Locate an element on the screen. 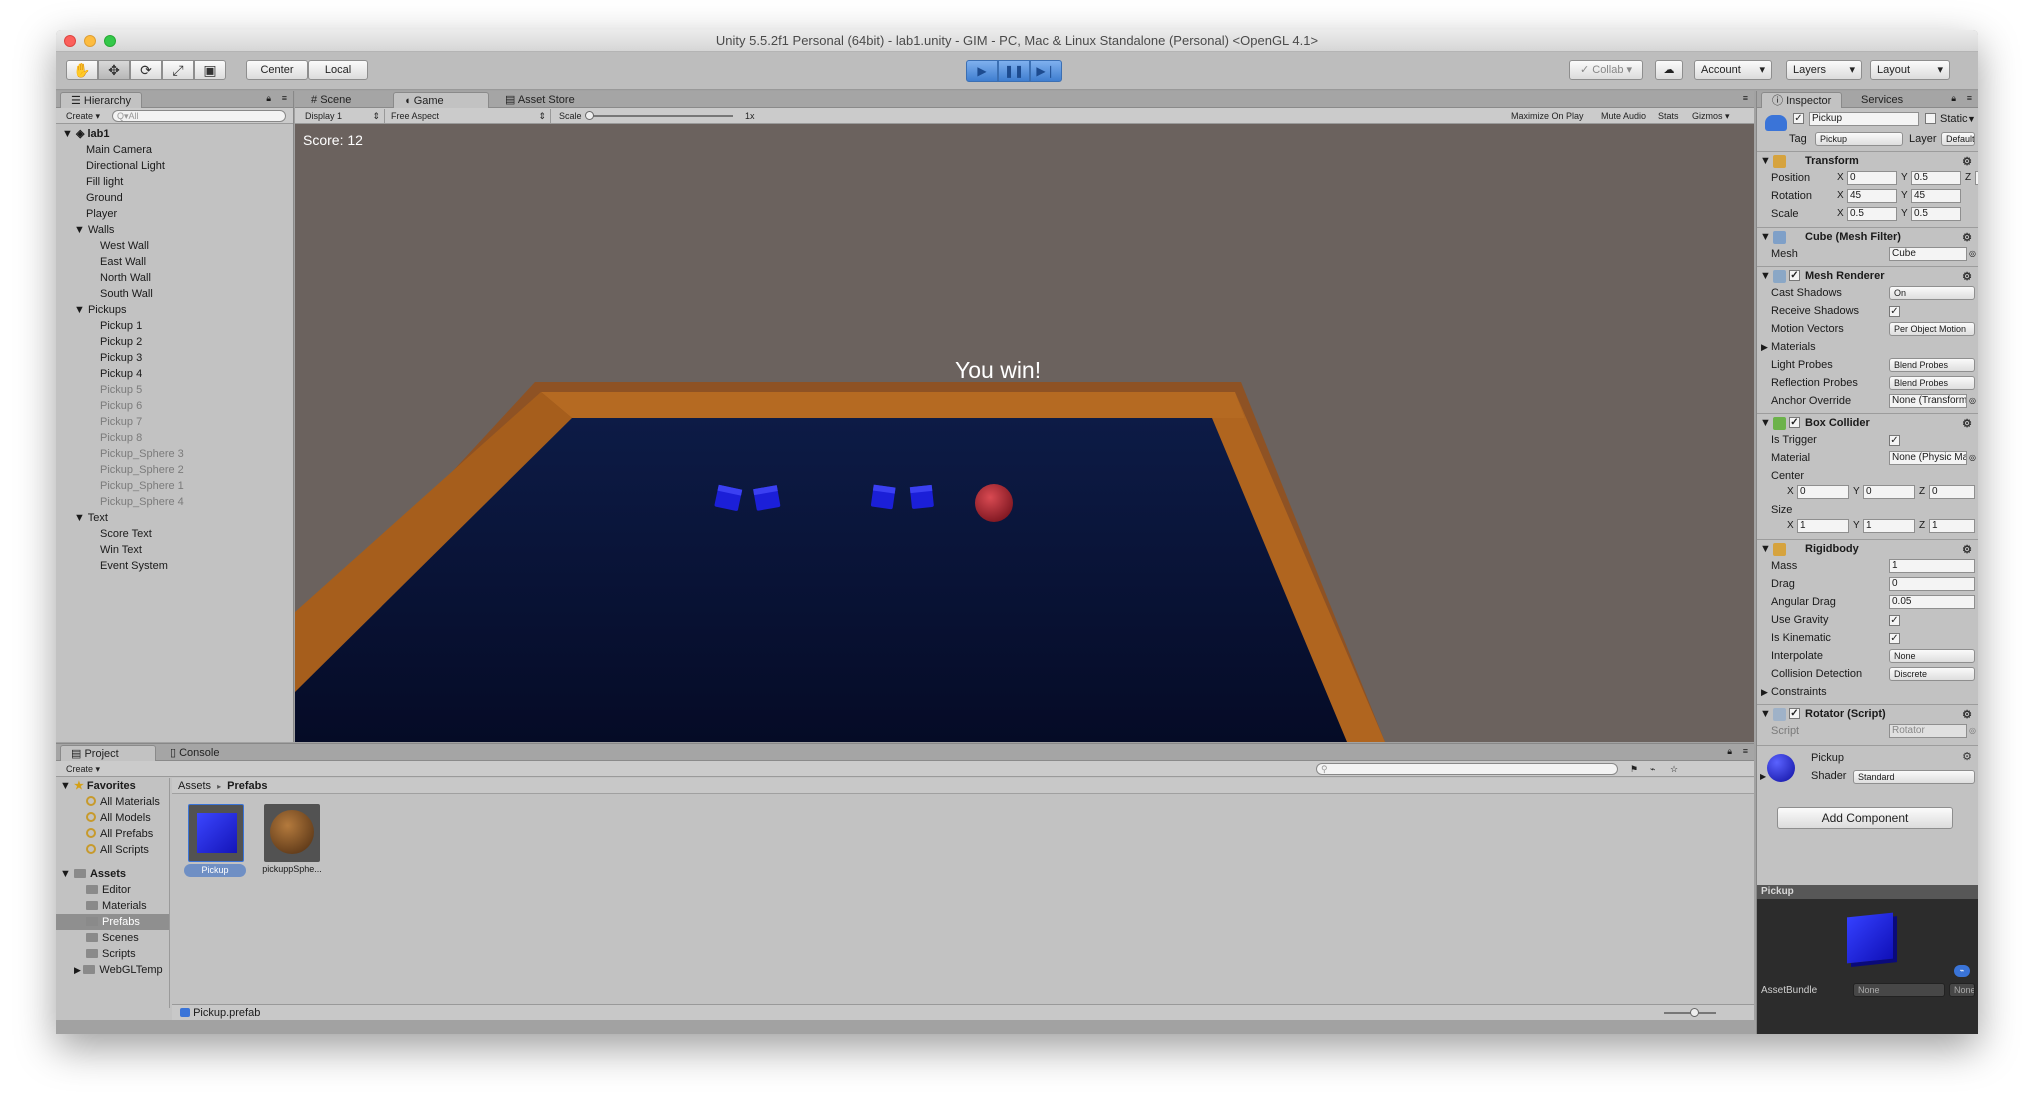 This screenshot has width=2032, height=1113. filter-by-label-icon: ⌁ is located at coordinates (1652, 769).